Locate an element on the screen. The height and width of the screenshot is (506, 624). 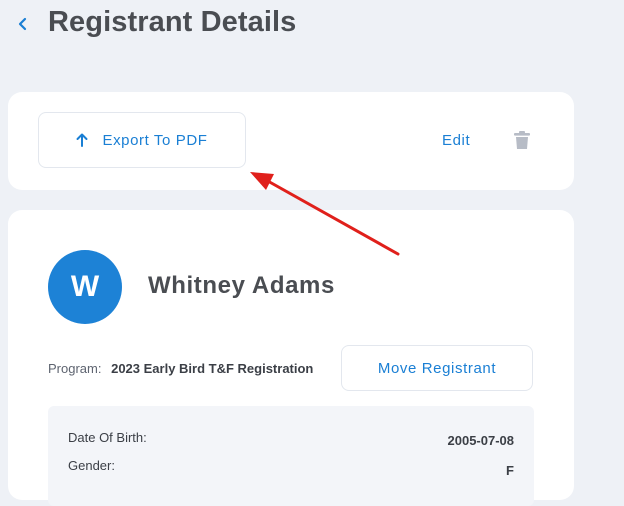
program-value: 2023 Early Bird T&F Registration is located at coordinates (212, 368).